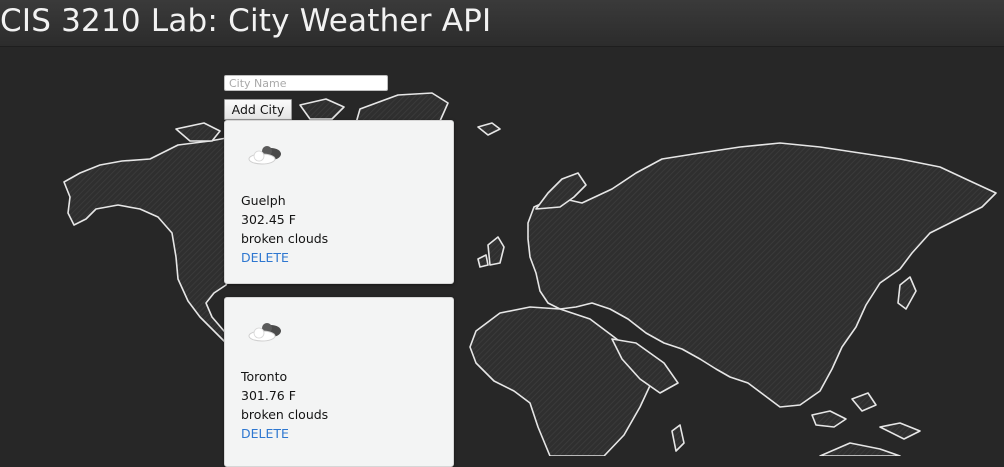 The height and width of the screenshot is (467, 1004). I want to click on page-header: CIS 3210 Lab: City Weather API, so click(502, 23).